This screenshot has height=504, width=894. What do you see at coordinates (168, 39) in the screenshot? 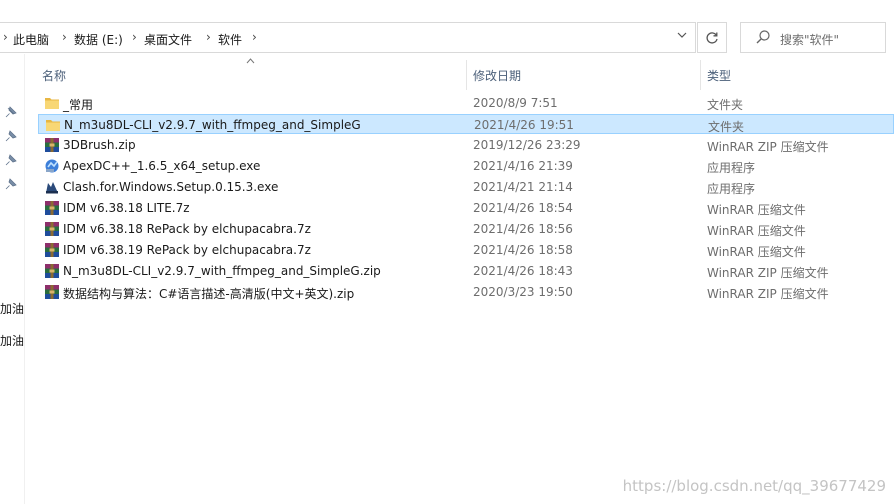
I see `breadcrumb-desktop-files: 桌面文件` at bounding box center [168, 39].